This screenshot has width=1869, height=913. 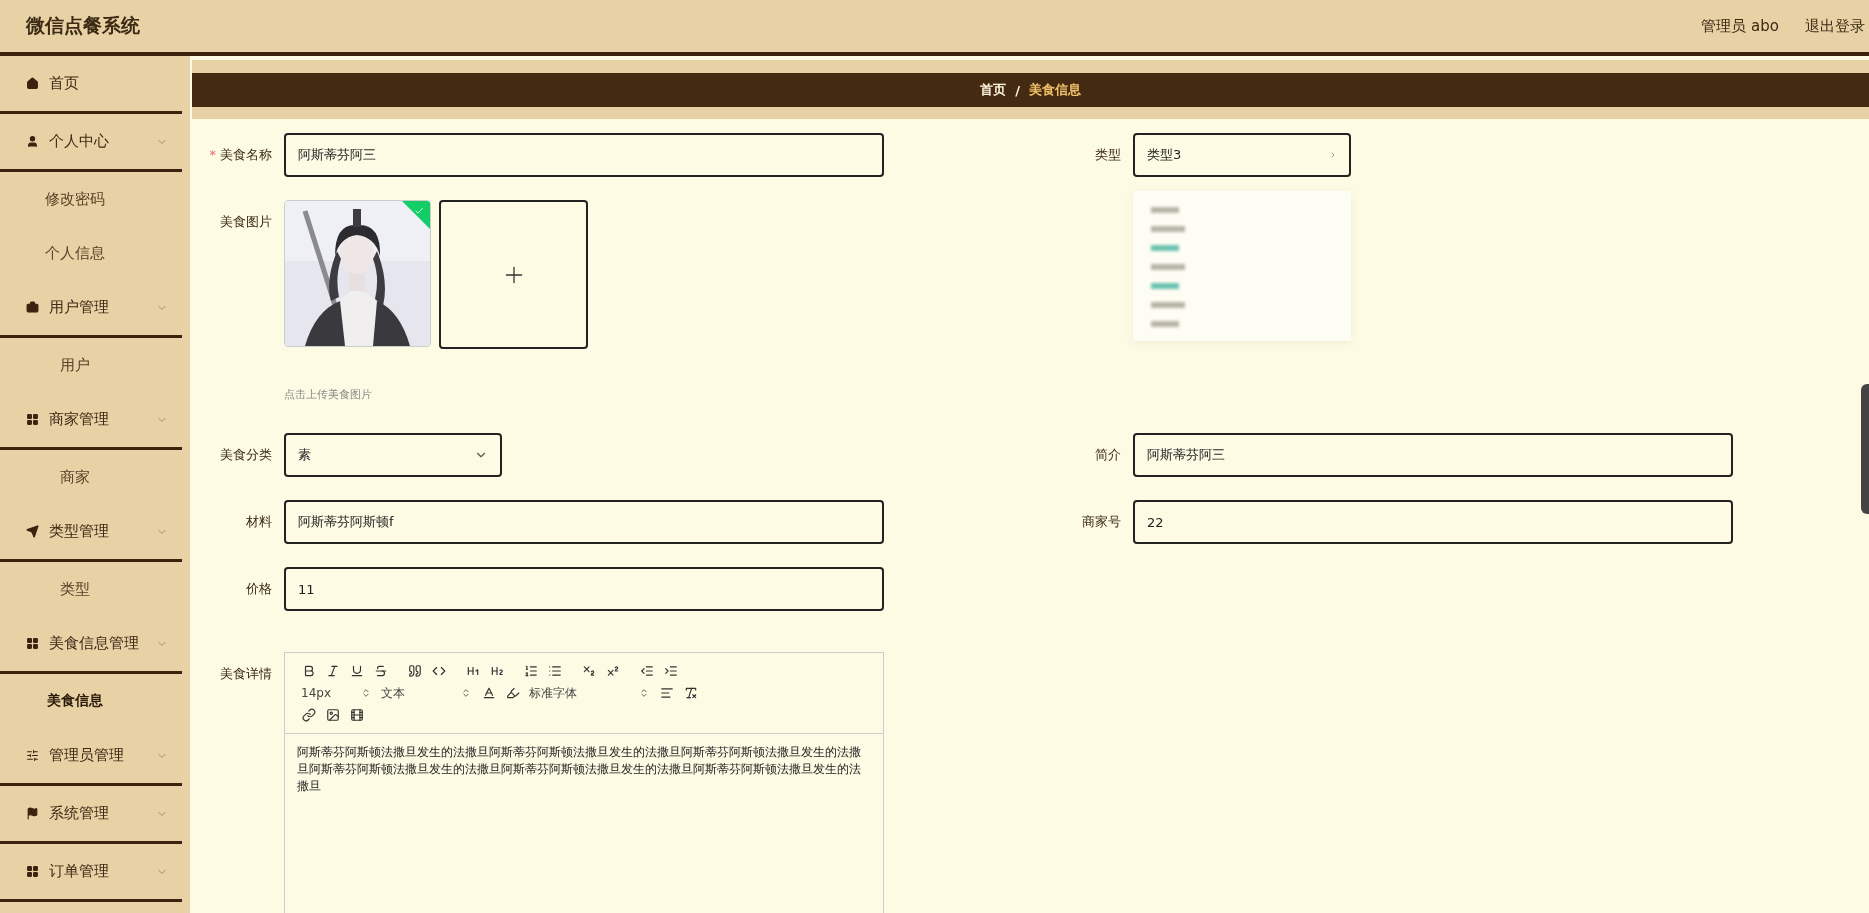 I want to click on text-field: 阿斯蒂芬阿斯顿f, so click(x=584, y=522).